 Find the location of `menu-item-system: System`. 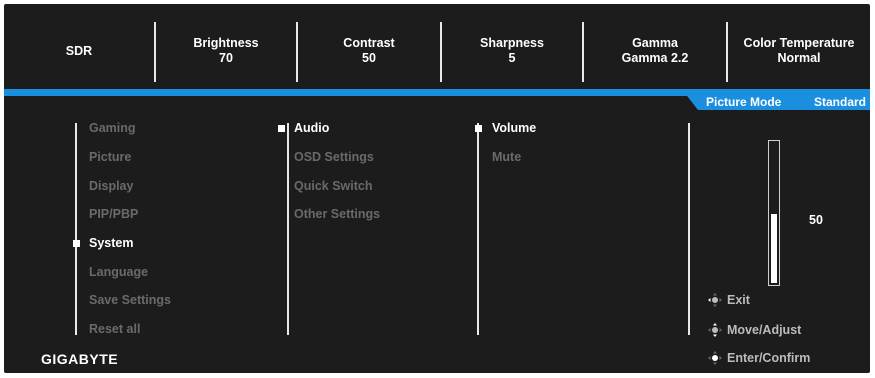

menu-item-system: System is located at coordinates (111, 243).